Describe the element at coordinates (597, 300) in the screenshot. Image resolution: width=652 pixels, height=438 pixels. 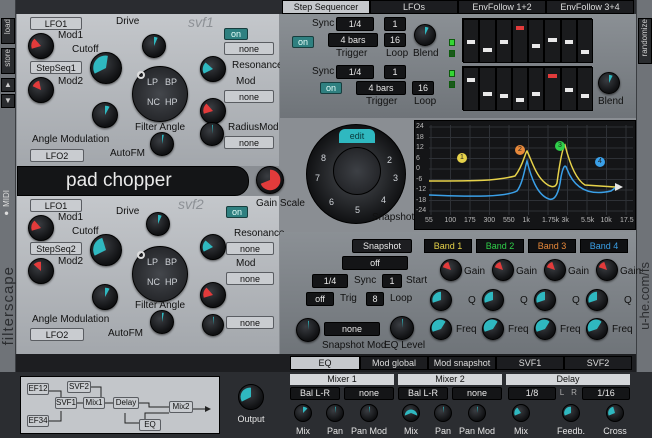
I see `eq-band-4-q-knob` at that location.